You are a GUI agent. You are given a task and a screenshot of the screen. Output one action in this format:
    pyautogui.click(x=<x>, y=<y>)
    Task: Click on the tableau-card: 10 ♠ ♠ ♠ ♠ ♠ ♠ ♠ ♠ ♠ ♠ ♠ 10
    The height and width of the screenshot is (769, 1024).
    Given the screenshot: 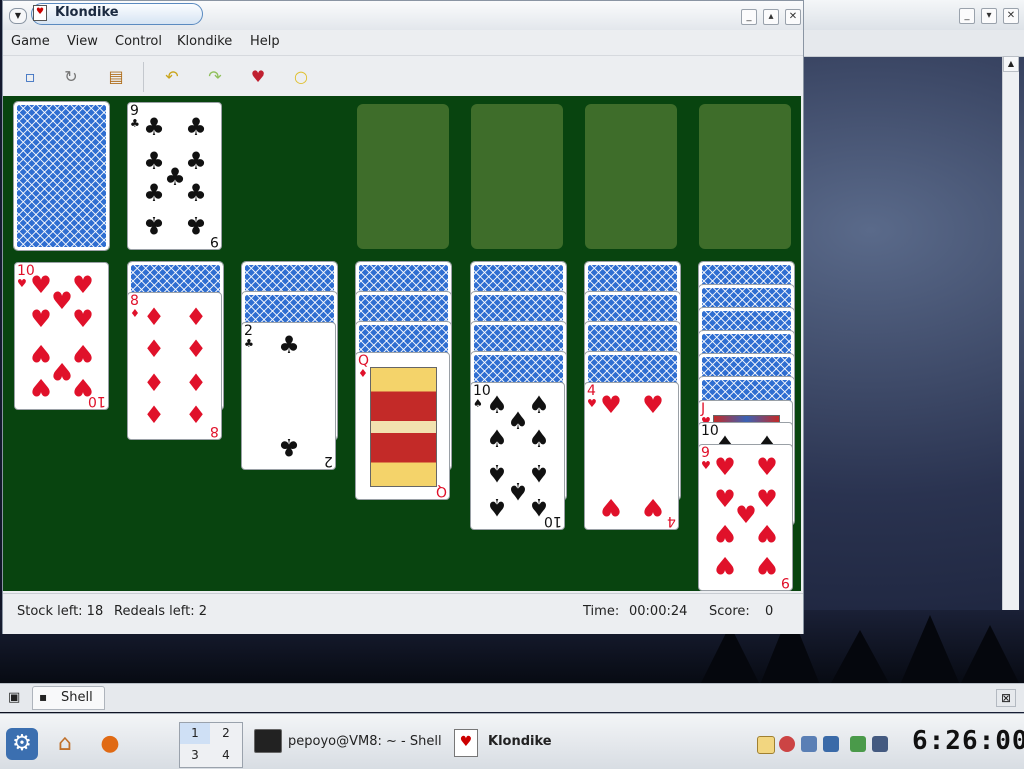 What is the action you would take?
    pyautogui.click(x=517, y=456)
    